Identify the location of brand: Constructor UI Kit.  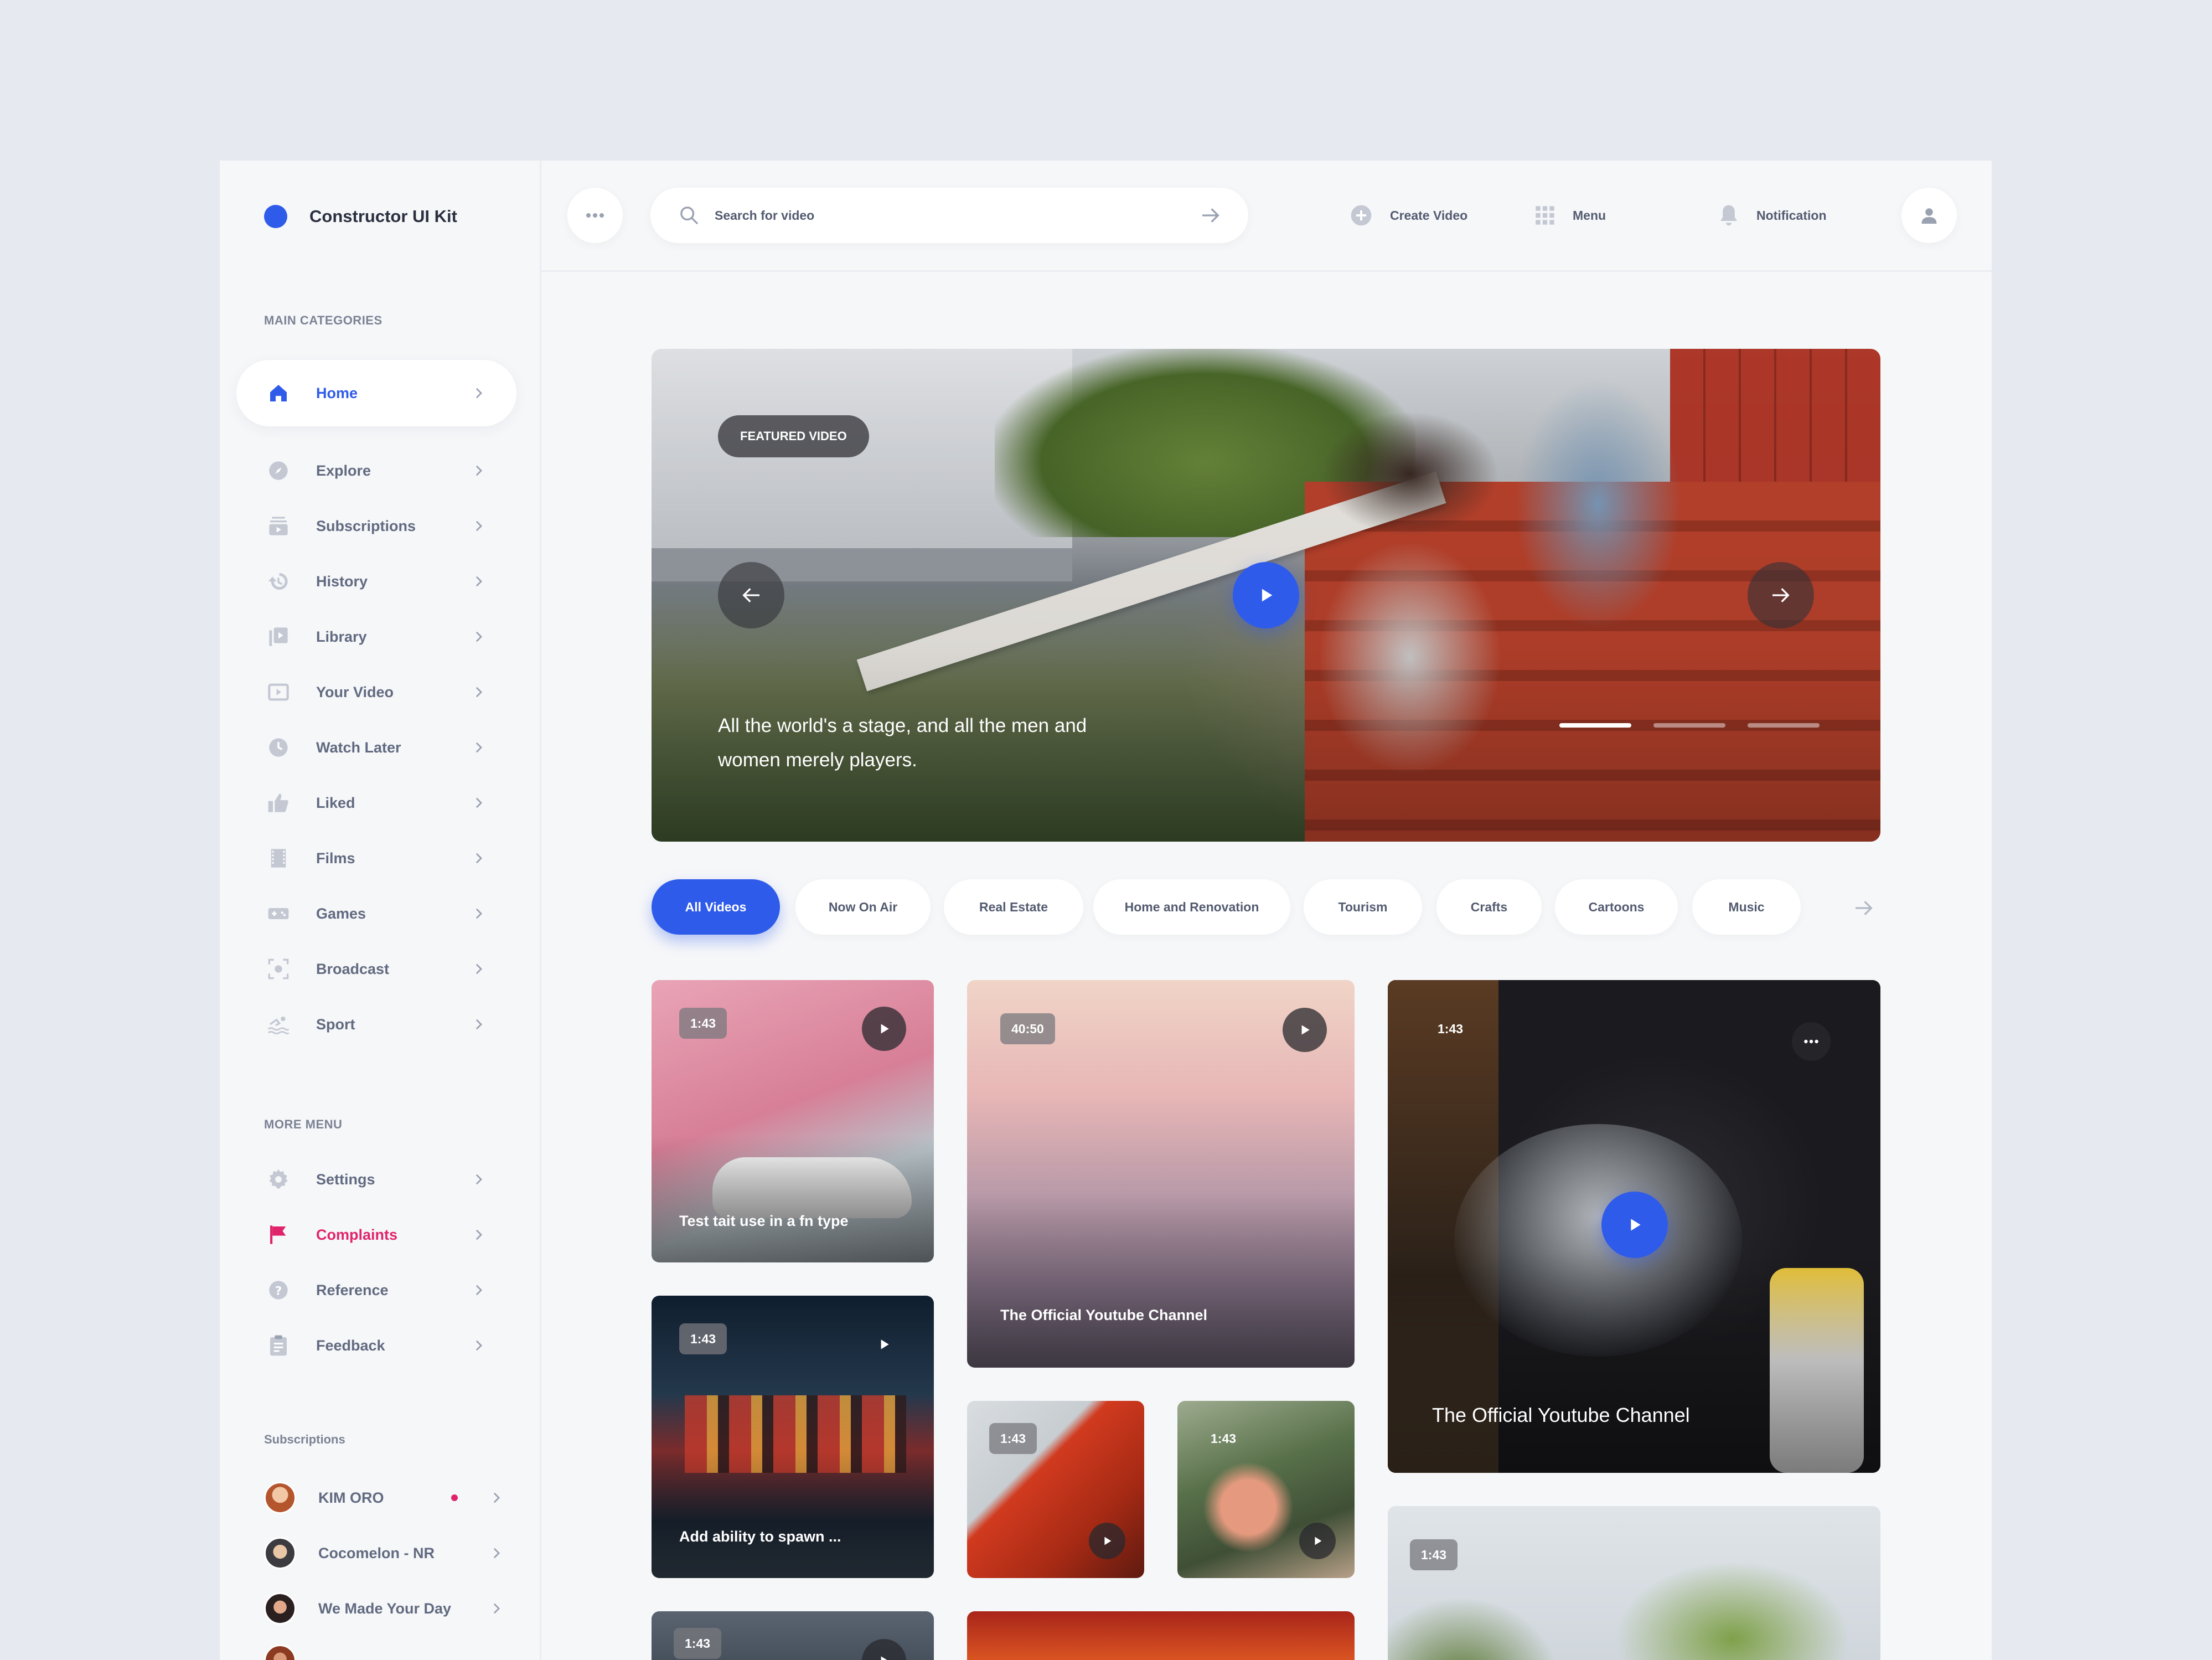
(360, 216).